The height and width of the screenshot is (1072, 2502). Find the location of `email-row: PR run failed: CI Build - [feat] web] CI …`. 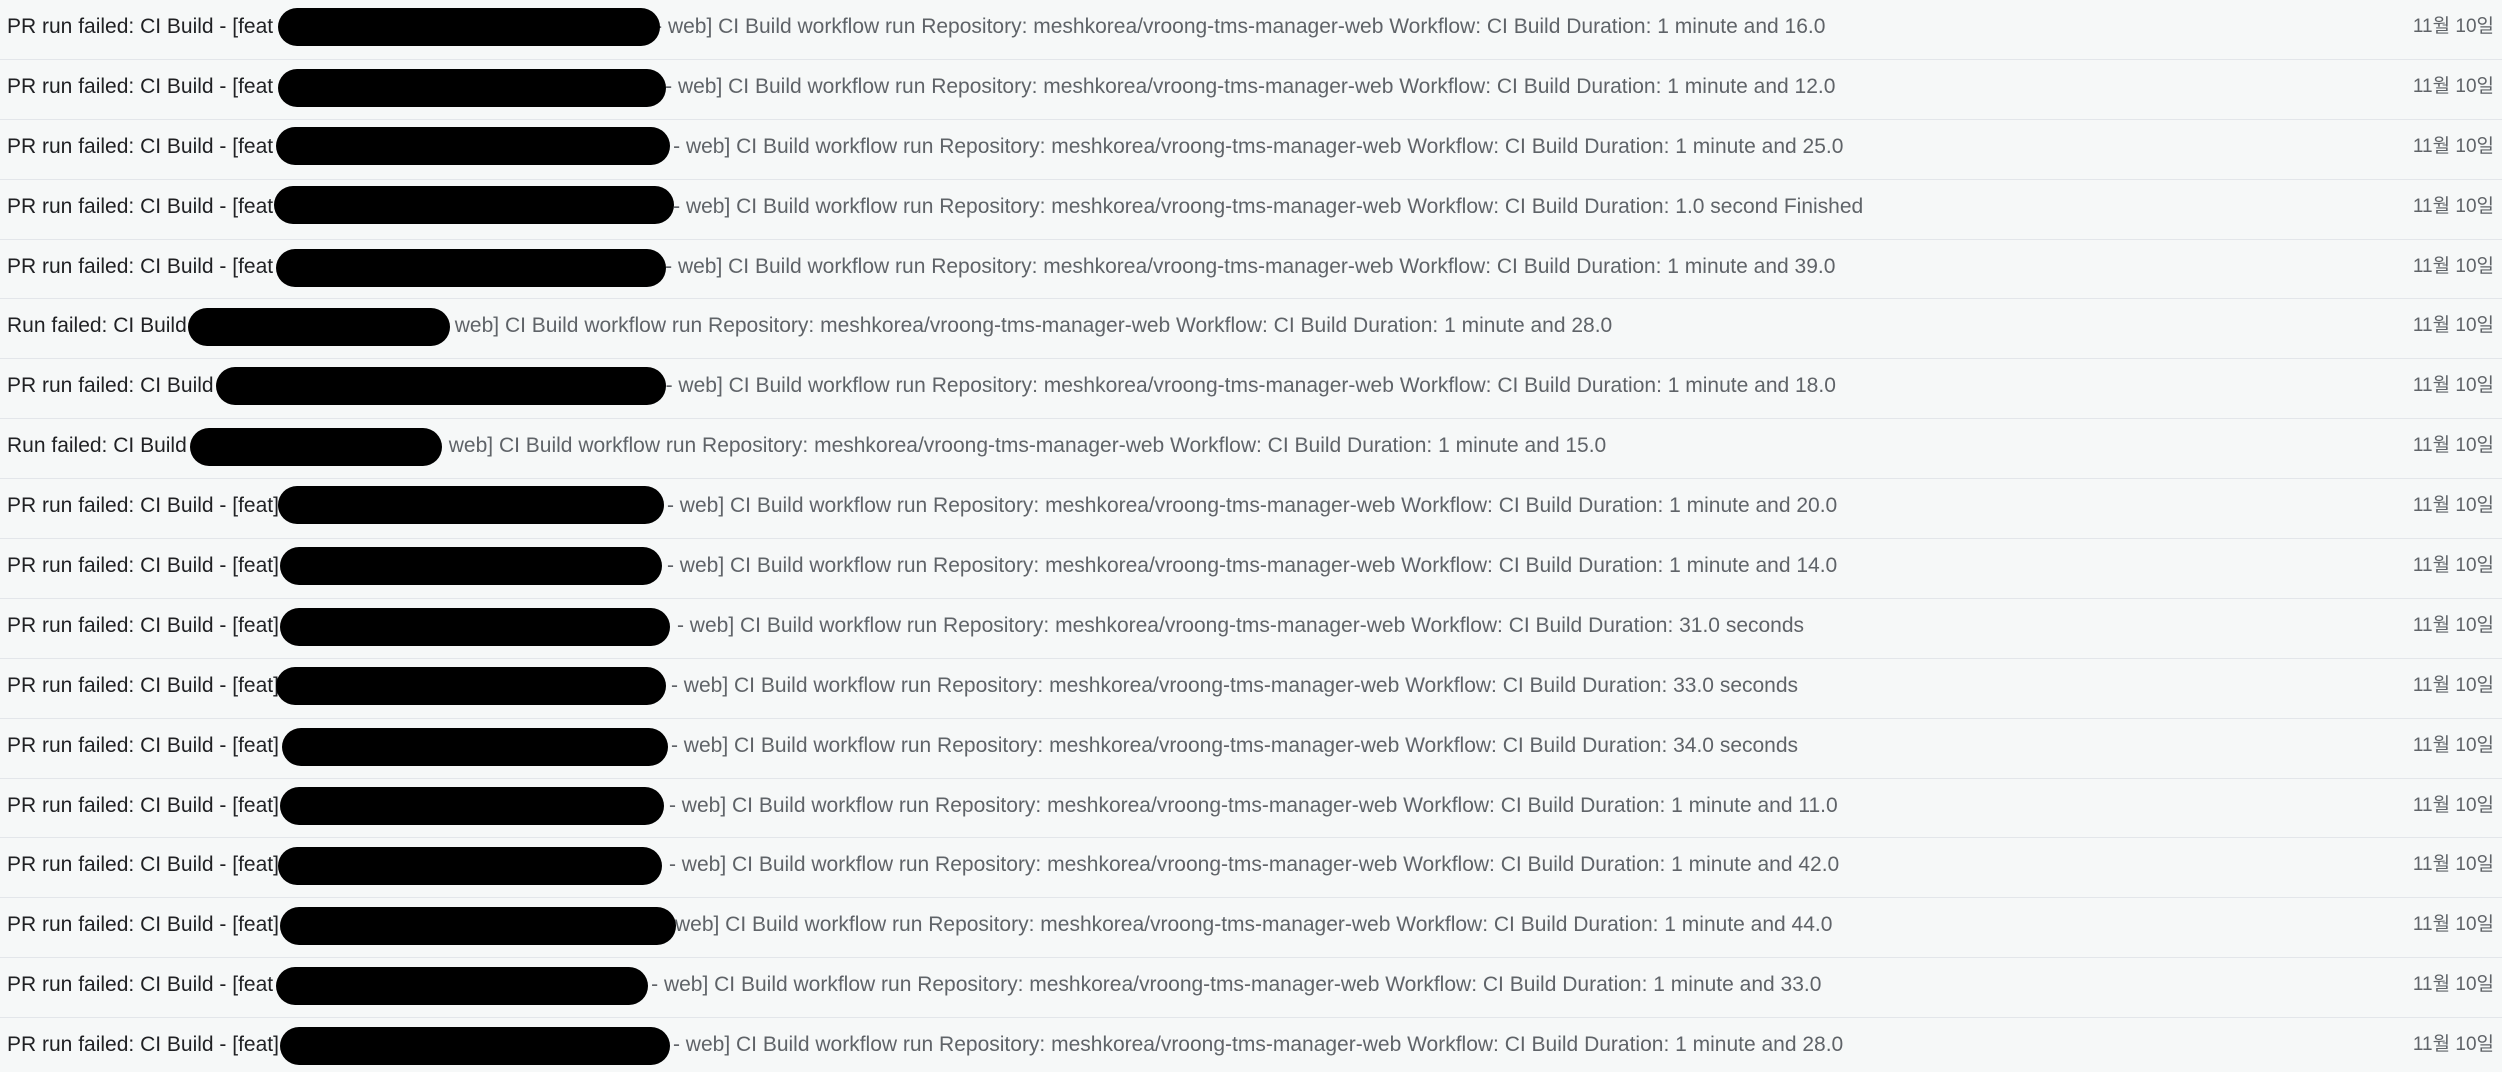

email-row: PR run failed: CI Build - [feat] web] CI … is located at coordinates (1251, 928).